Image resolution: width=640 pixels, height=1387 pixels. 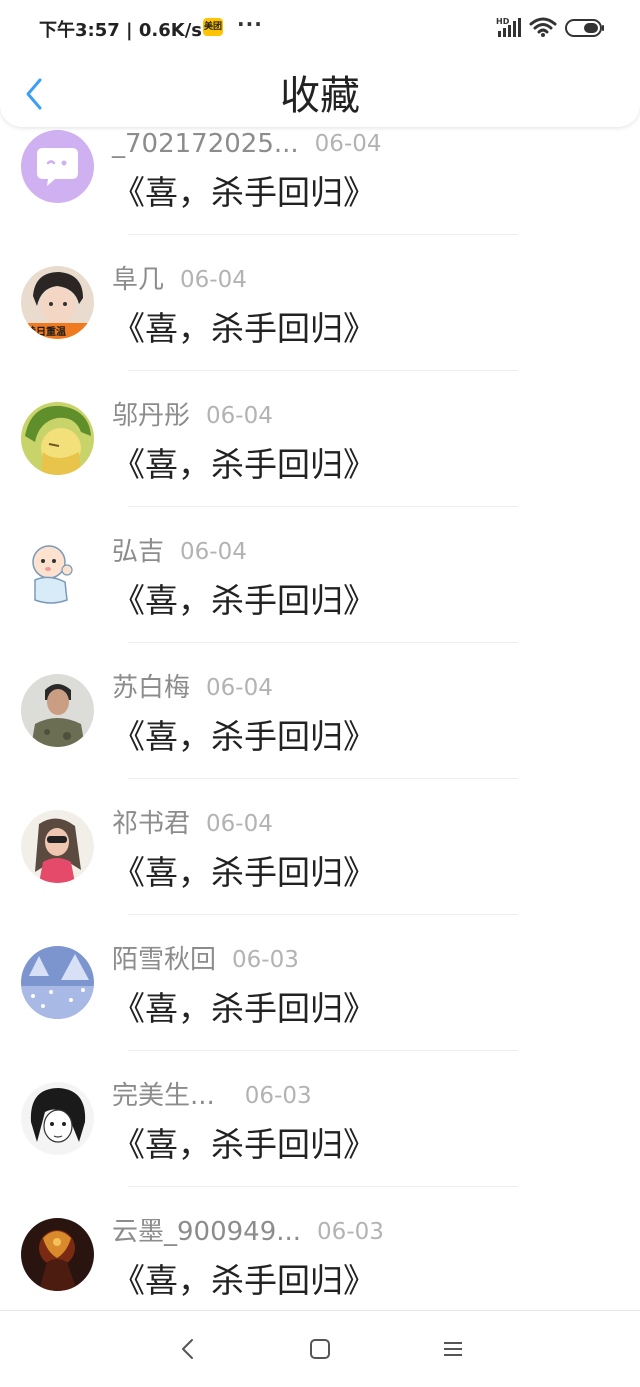 I want to click on name-row: 云墨_900949... 06-03, so click(x=248, y=1232).